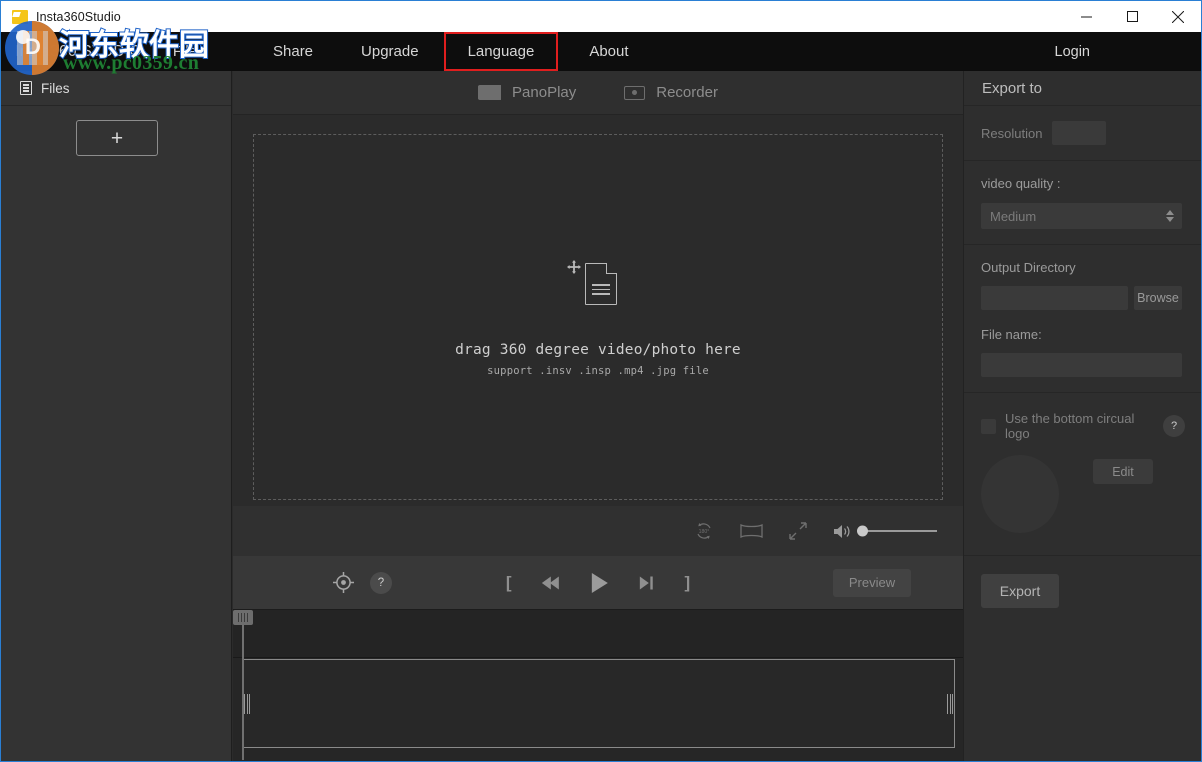 This screenshot has height=762, width=1202. What do you see at coordinates (544, 92) in the screenshot?
I see `tab-panoplay-label: PanoPlay` at bounding box center [544, 92].